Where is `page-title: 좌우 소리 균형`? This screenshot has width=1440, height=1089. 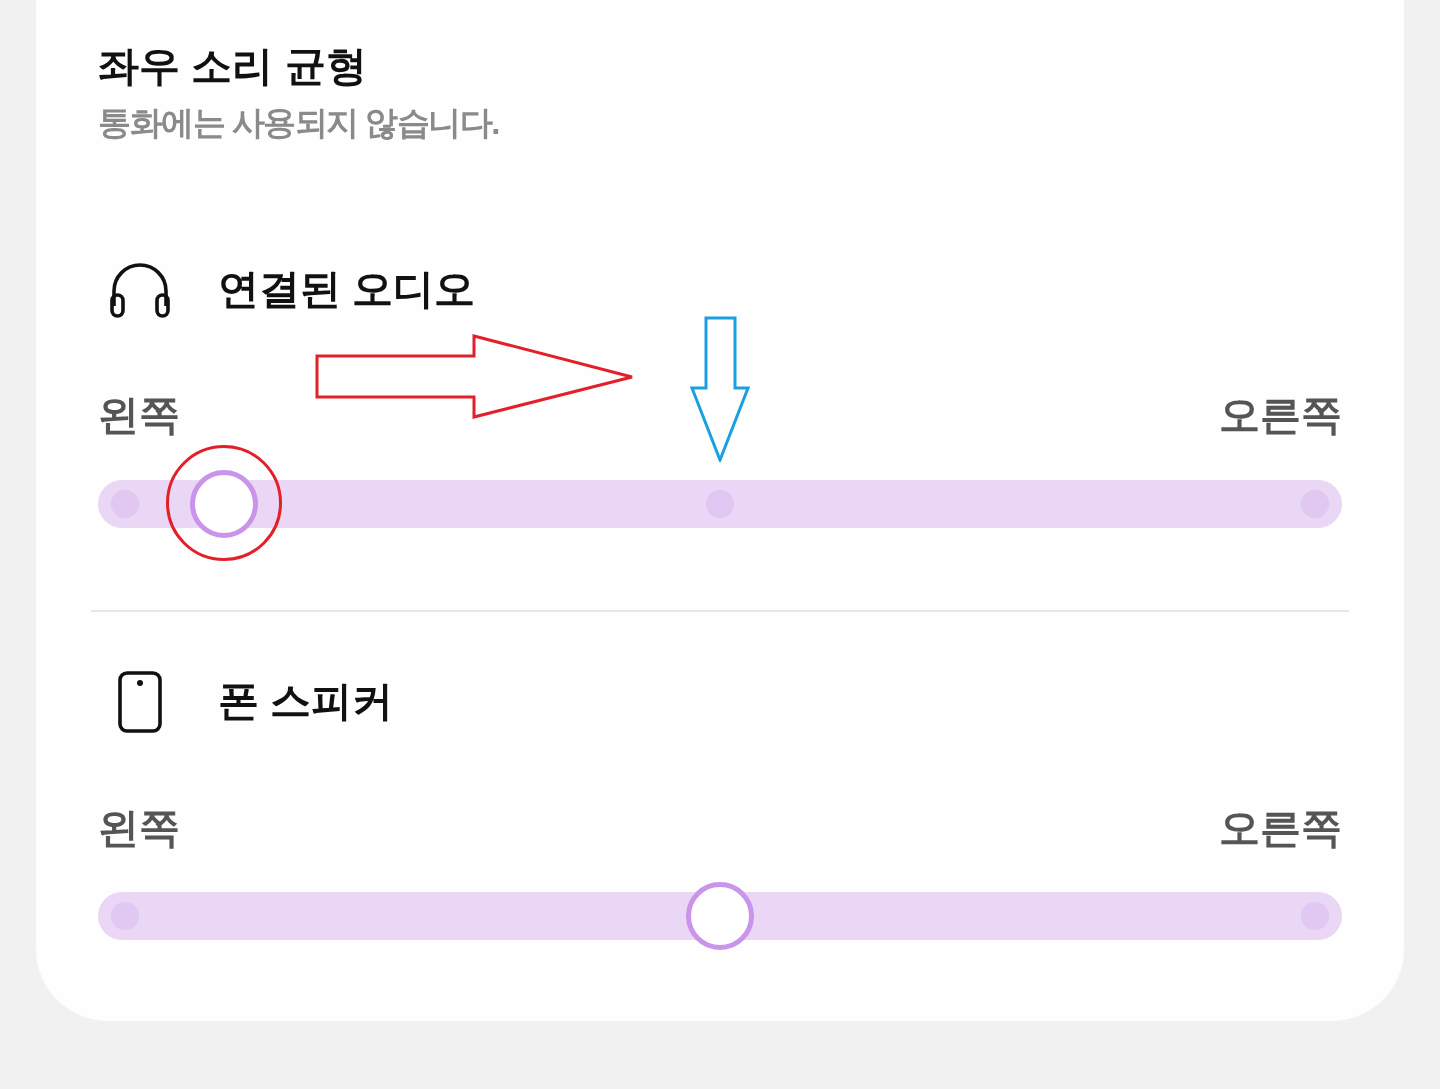 page-title: 좌우 소리 균형 is located at coordinates (232, 66).